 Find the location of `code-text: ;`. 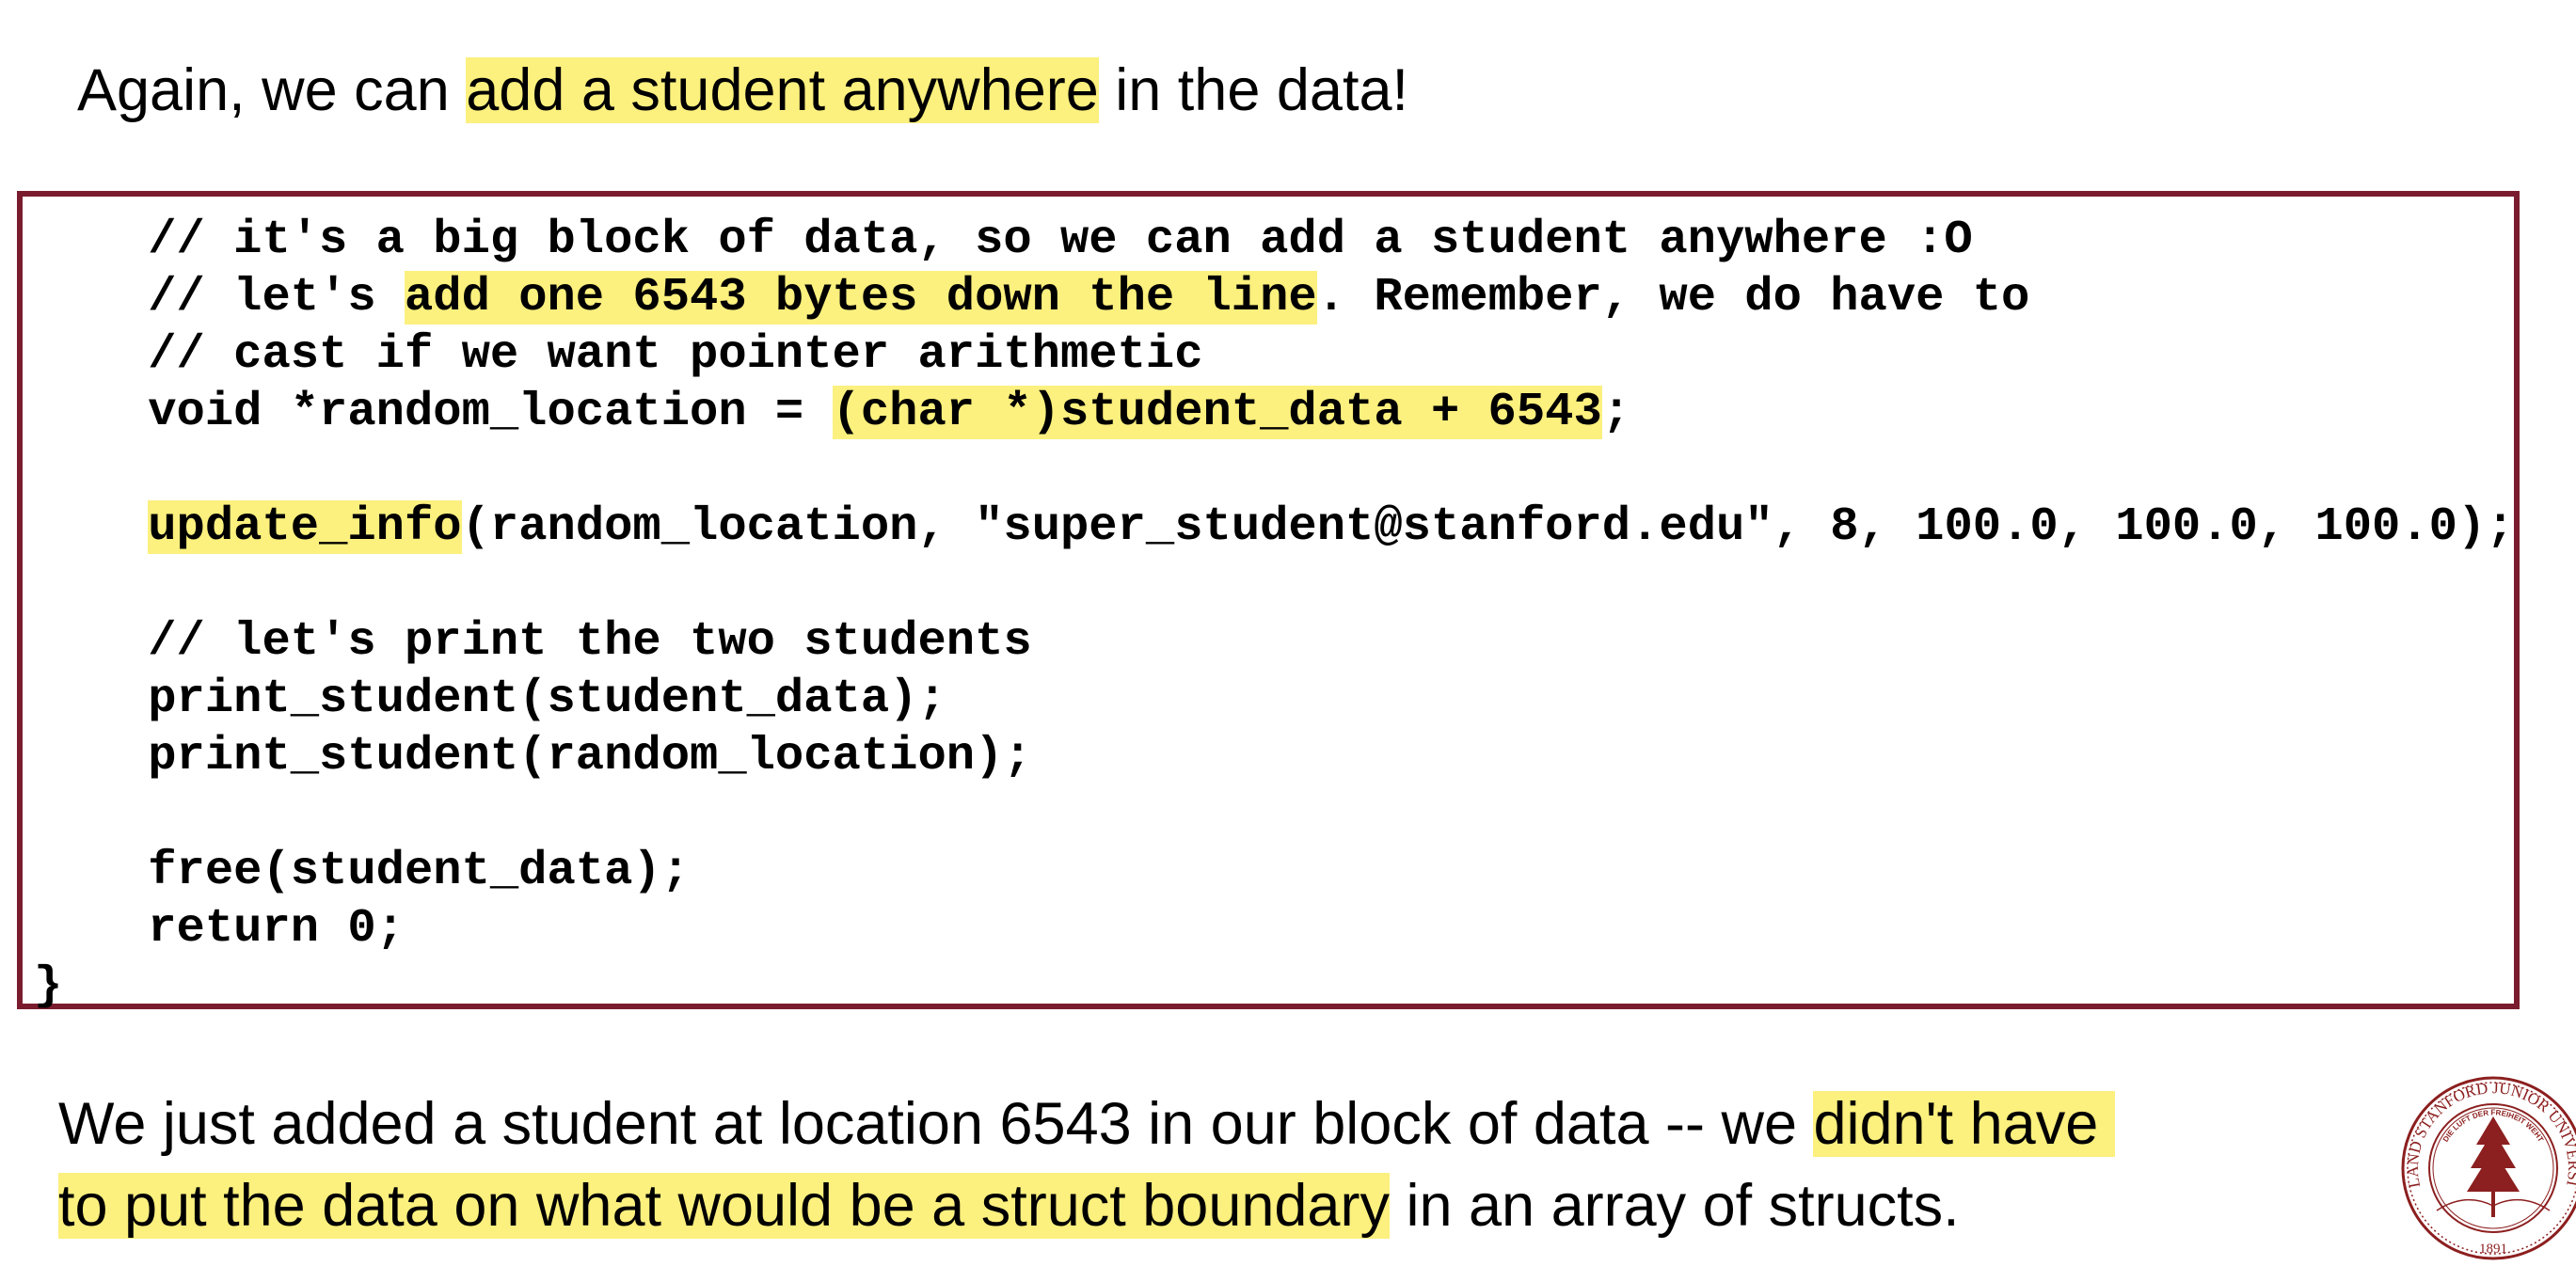

code-text: ; is located at coordinates (1616, 412).